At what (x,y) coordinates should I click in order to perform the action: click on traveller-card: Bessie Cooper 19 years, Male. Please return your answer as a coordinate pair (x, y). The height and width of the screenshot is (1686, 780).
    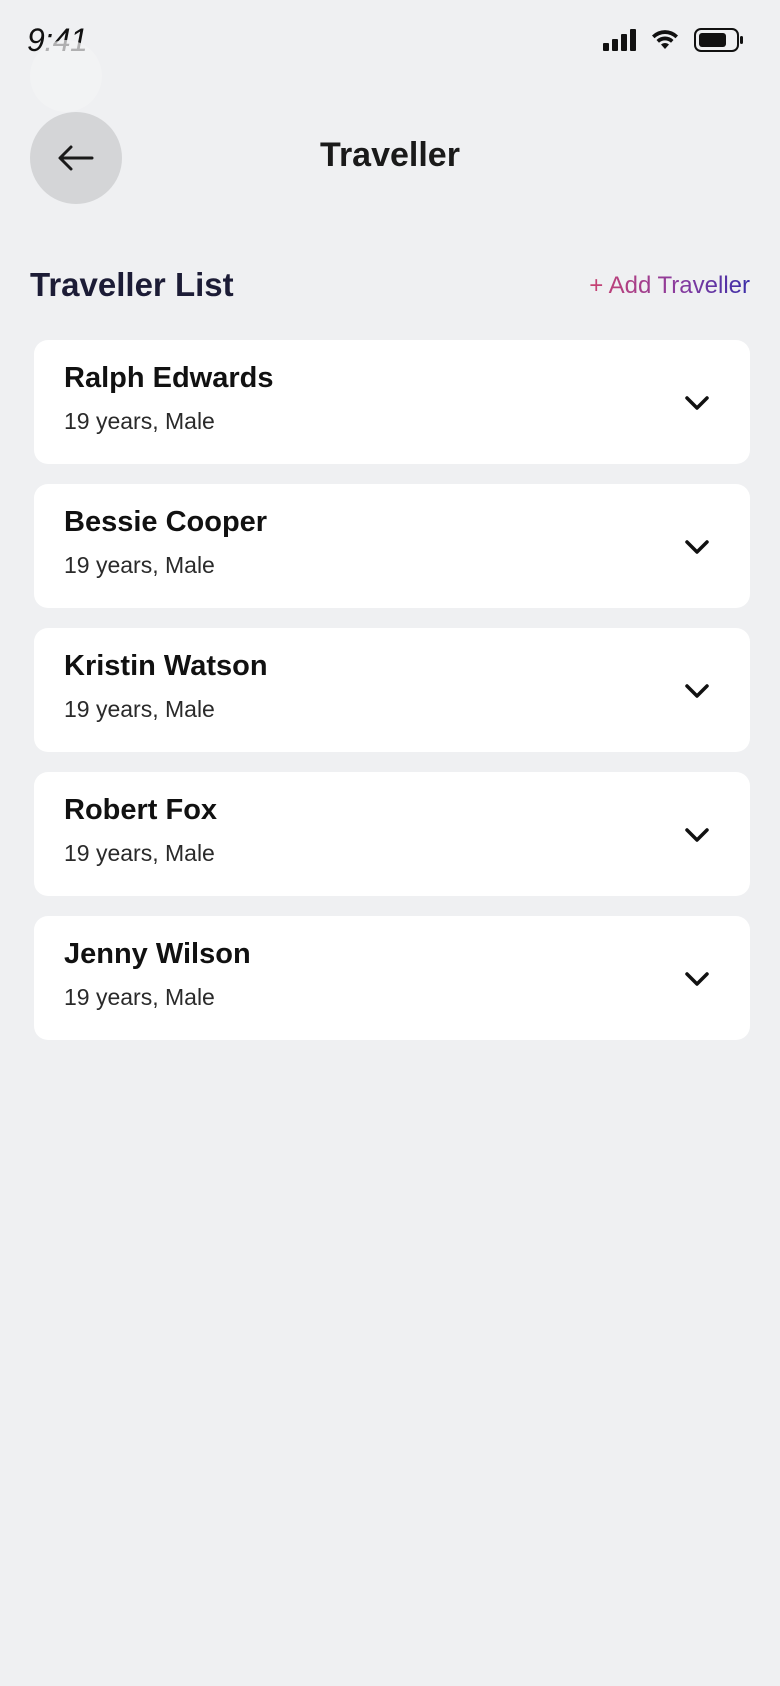
    Looking at the image, I should click on (392, 546).